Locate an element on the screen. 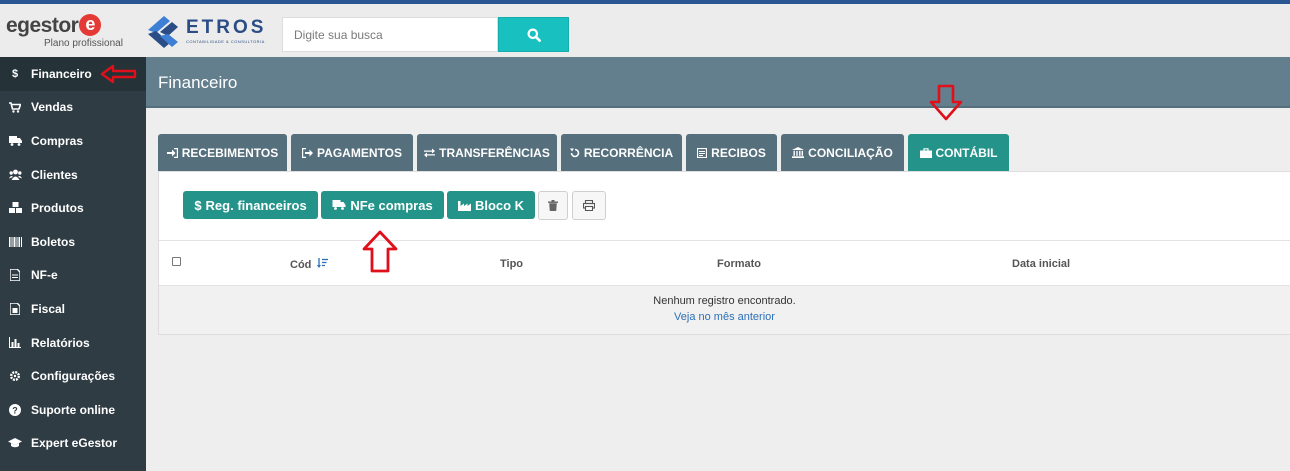 The image size is (1290, 471). sidebar-item-label: Fiscal is located at coordinates (48, 308).